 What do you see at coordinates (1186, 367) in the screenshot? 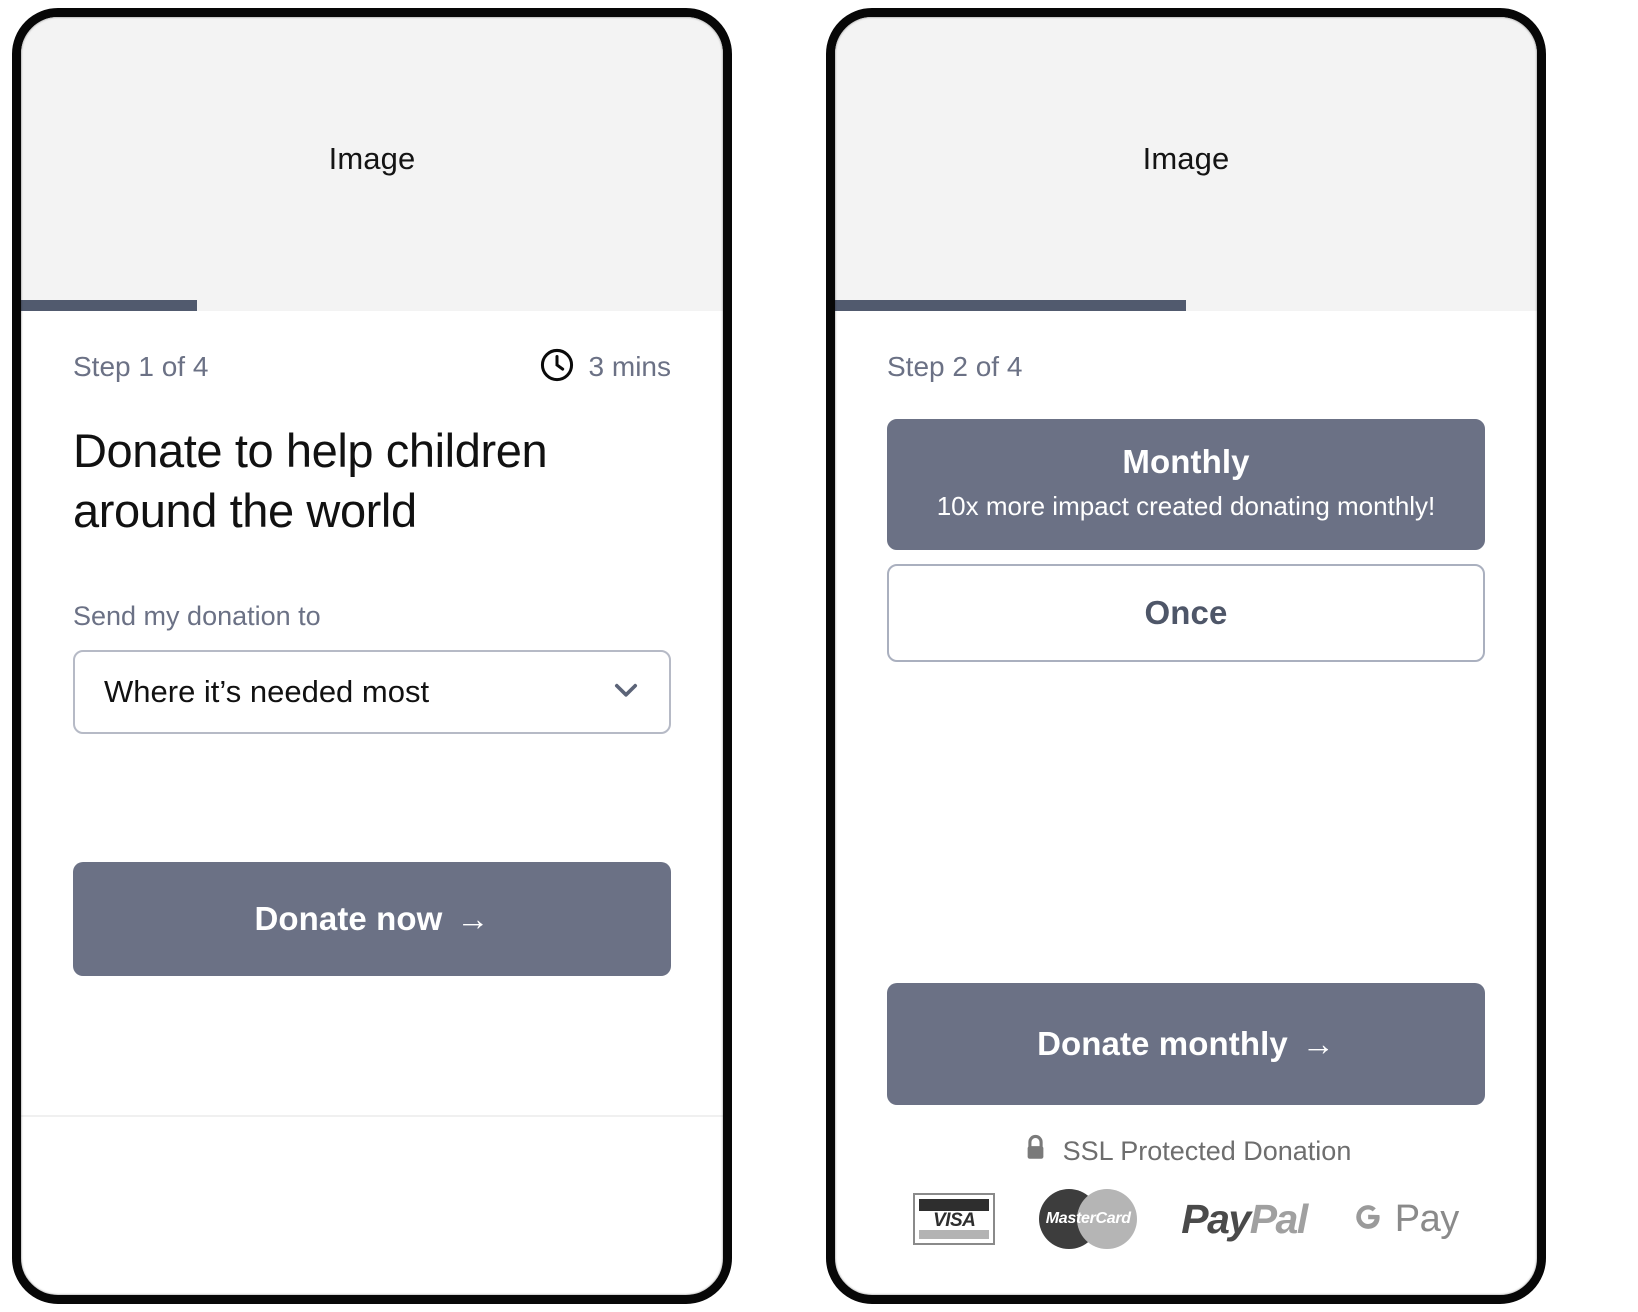
I see `step-header-row-2: Step 2 of 4` at bounding box center [1186, 367].